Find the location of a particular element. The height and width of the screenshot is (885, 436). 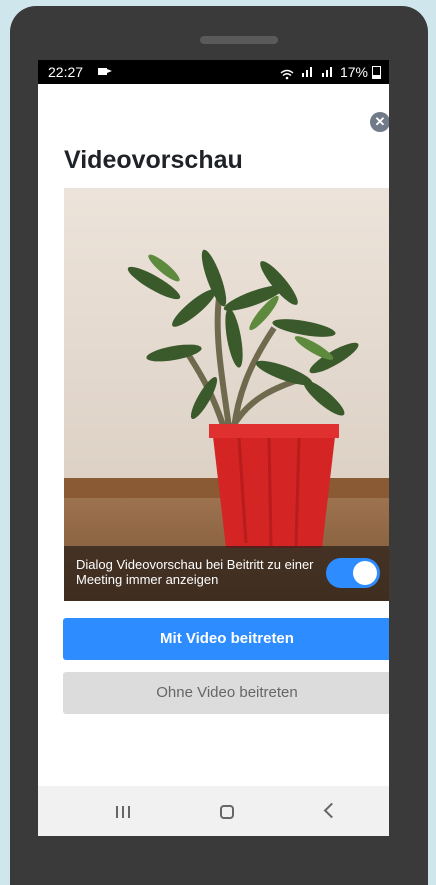

battery-icon is located at coordinates (376, 72).